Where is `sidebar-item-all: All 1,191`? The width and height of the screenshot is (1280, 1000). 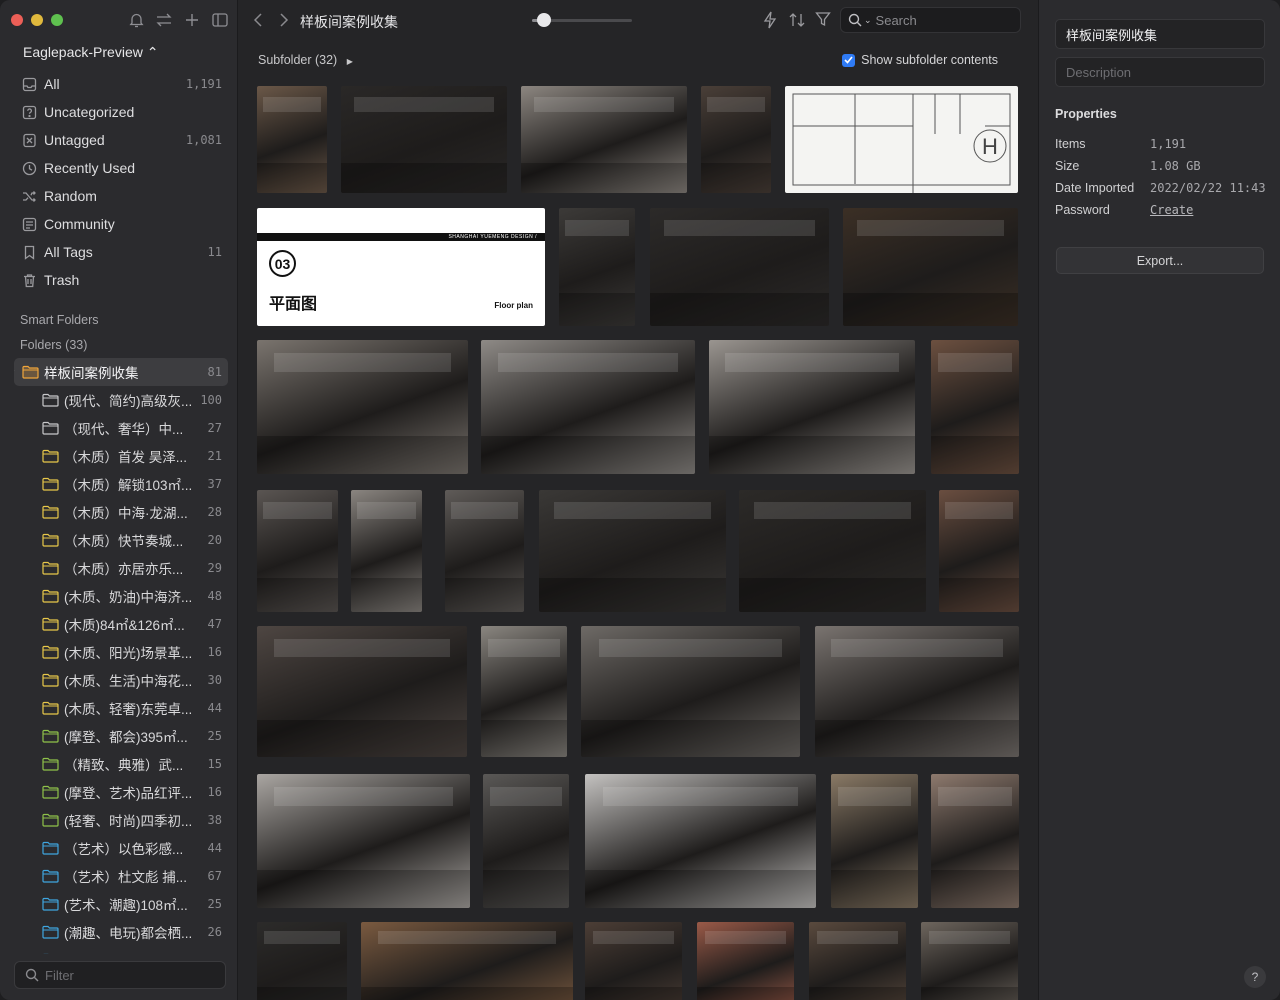
sidebar-item-all: All 1,191 is located at coordinates (121, 84).